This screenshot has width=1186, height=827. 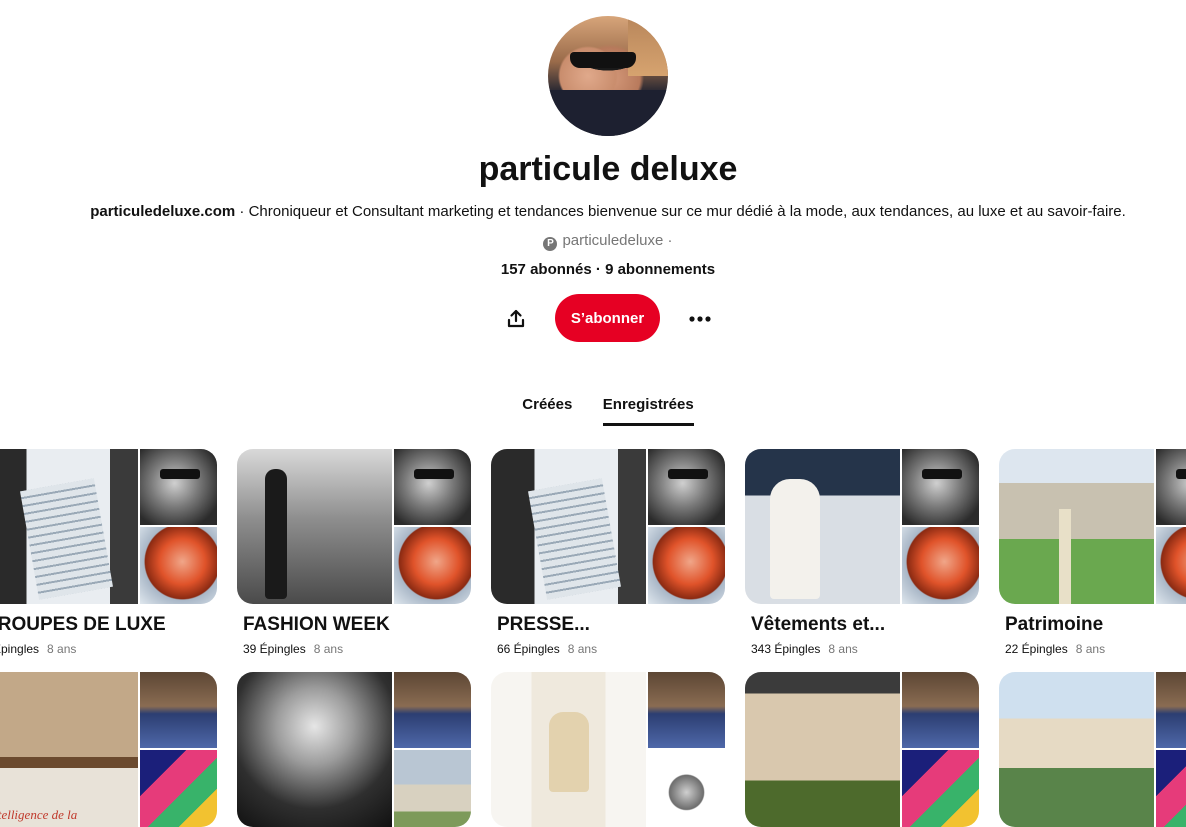 I want to click on board-pin-count: 343 Épingles, so click(x=786, y=649).